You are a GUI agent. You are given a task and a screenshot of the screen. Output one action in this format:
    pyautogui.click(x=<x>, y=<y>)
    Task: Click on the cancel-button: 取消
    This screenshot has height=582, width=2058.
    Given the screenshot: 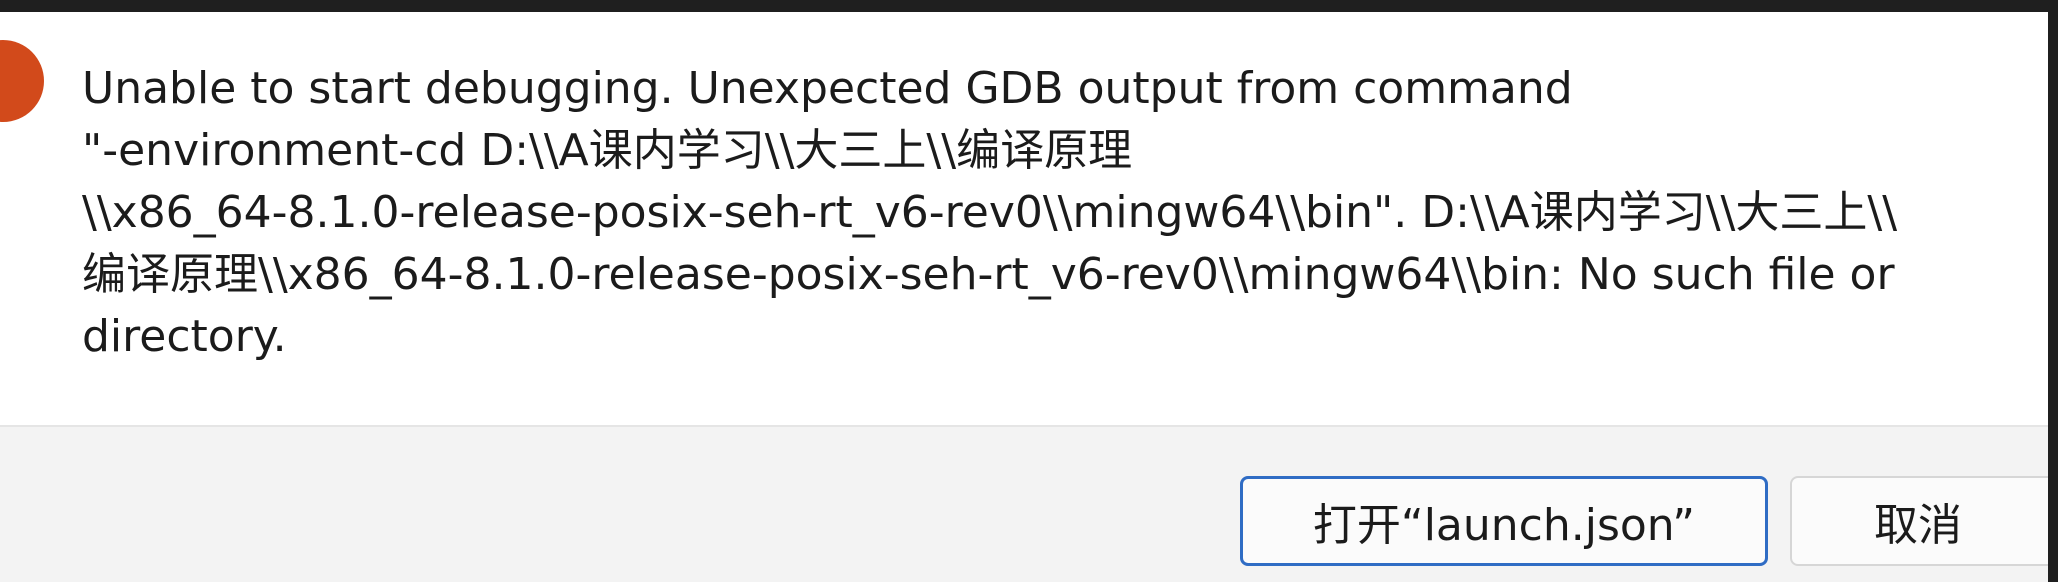 What is the action you would take?
    pyautogui.click(x=1919, y=521)
    